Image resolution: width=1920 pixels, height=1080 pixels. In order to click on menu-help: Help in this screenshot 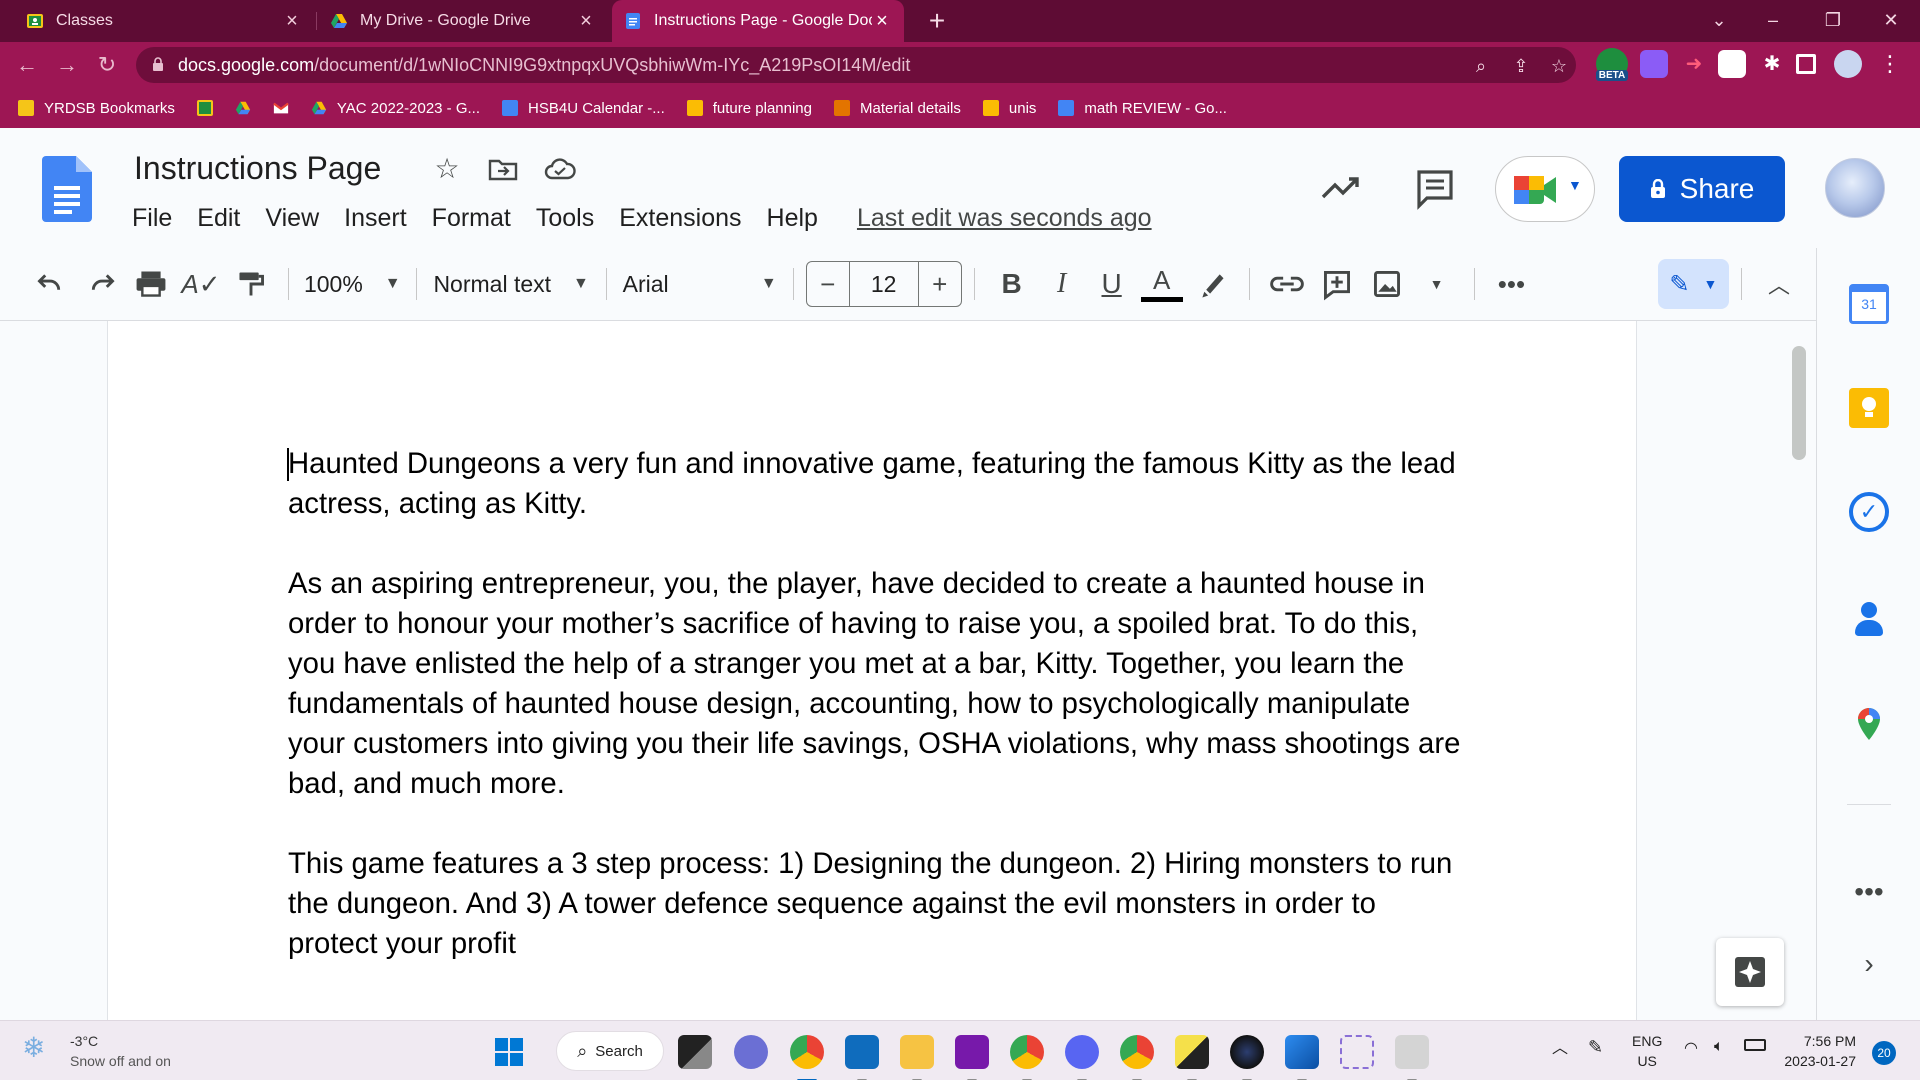, I will do `click(792, 218)`.